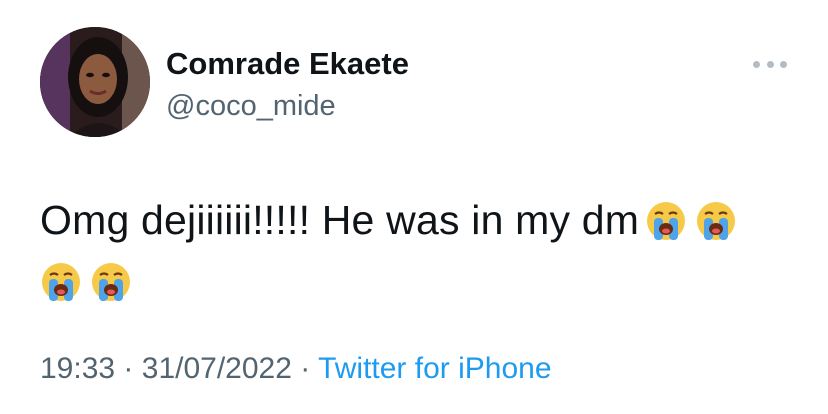 The height and width of the screenshot is (414, 828). I want to click on tweet-source-link: Twitter for iPhone, so click(434, 368).